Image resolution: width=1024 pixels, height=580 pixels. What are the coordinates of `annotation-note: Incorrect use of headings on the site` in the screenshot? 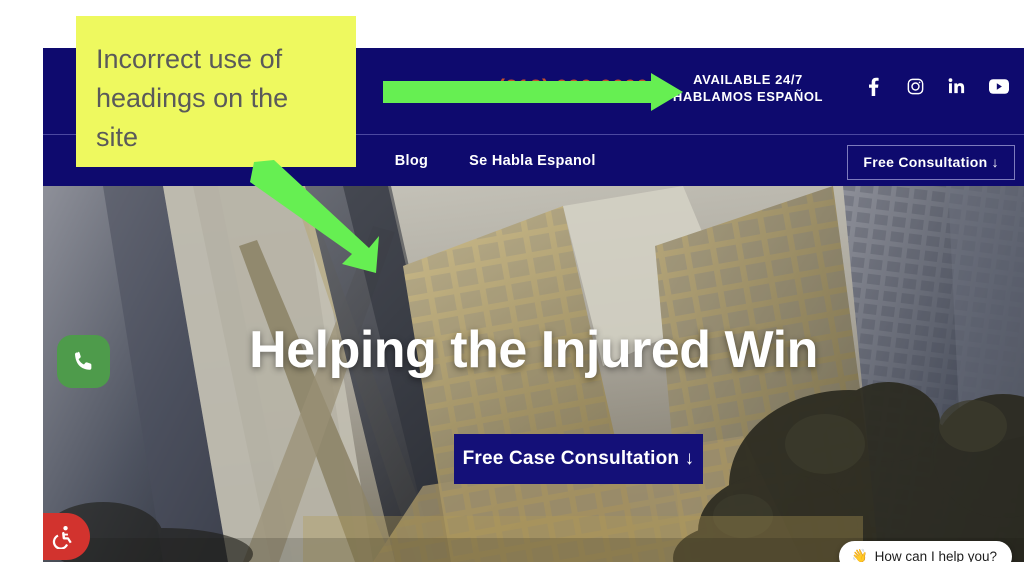 It's located at (216, 91).